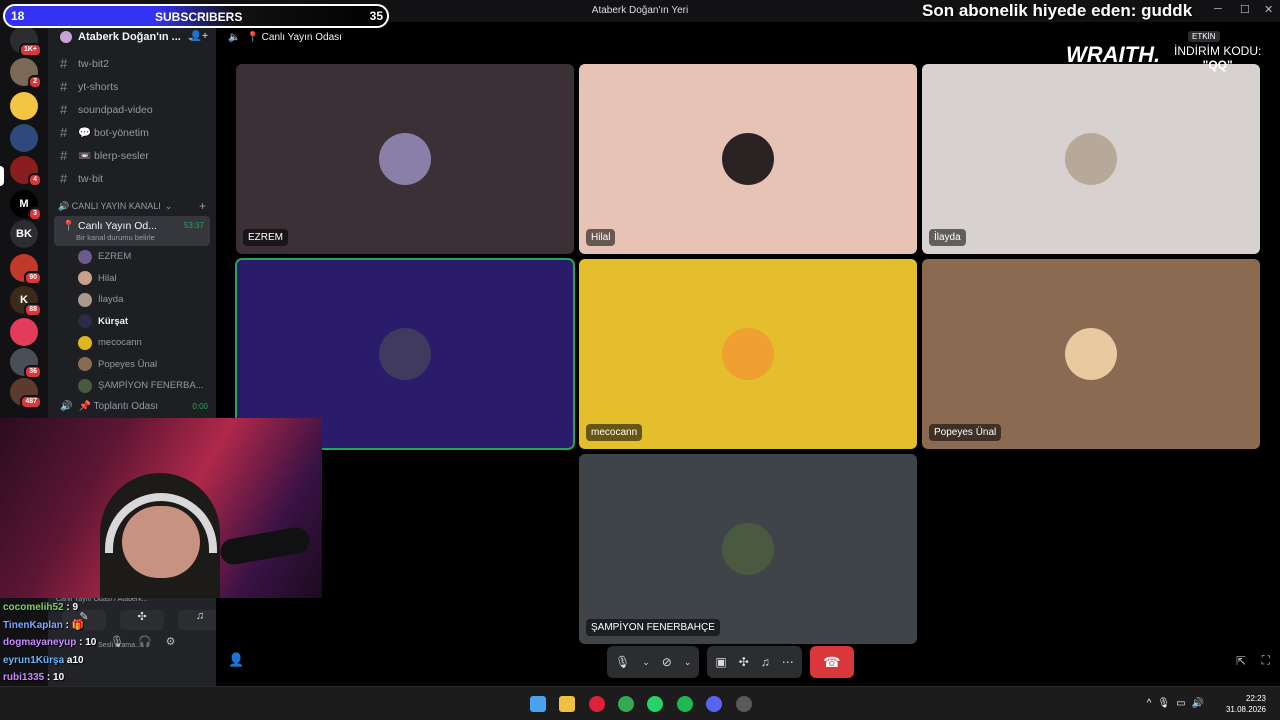 This screenshot has height=720, width=1280. What do you see at coordinates (132, 322) in the screenshot?
I see `voice-member: Kürşat` at bounding box center [132, 322].